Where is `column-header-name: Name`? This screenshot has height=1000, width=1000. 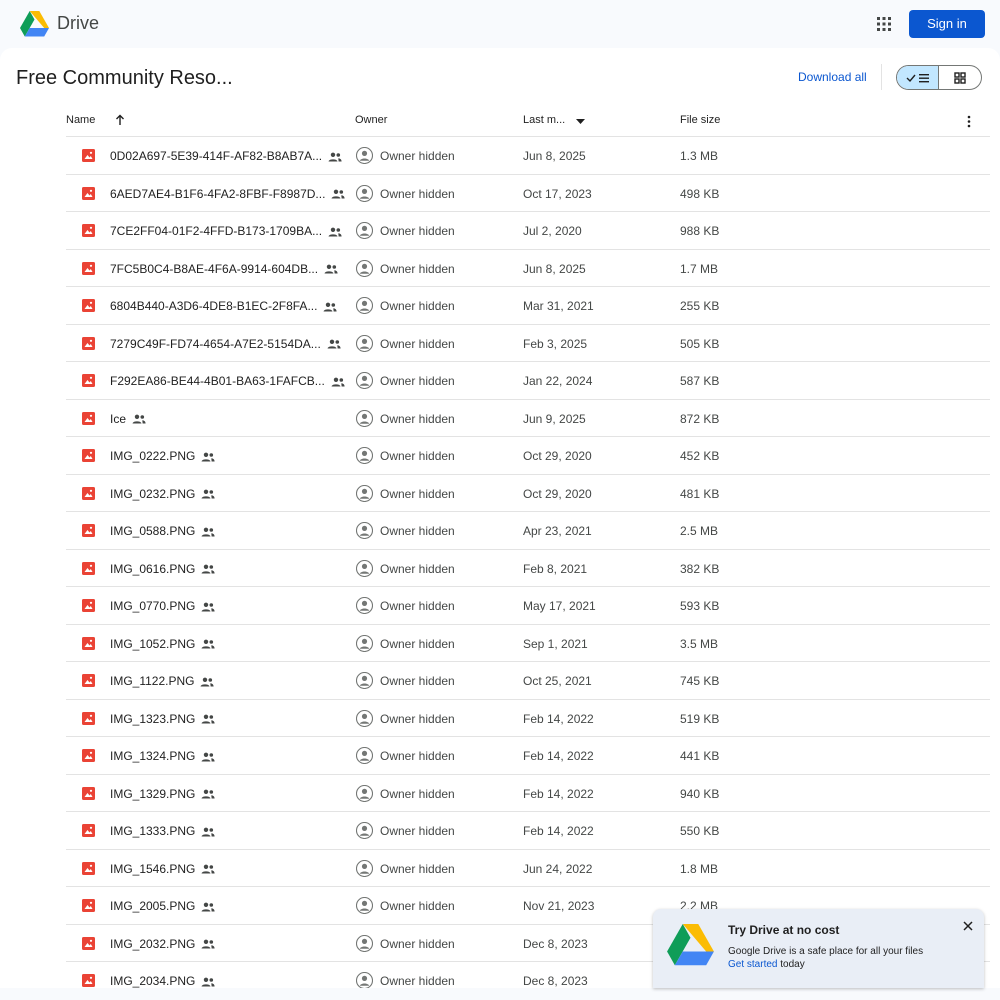
column-header-name: Name is located at coordinates (80, 120).